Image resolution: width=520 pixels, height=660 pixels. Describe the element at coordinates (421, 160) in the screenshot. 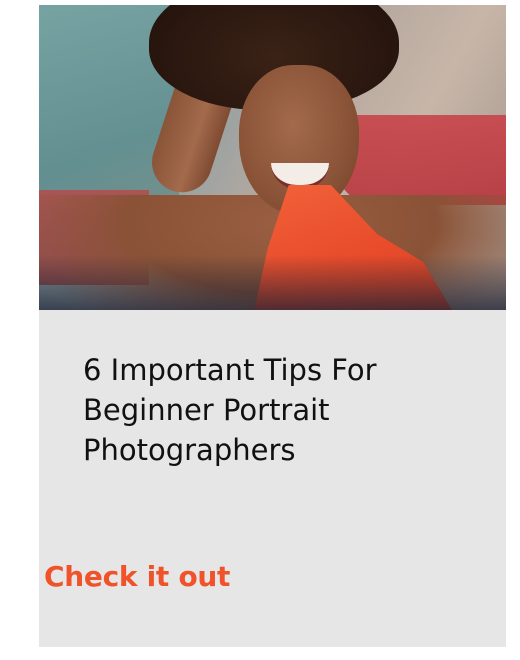

I see `background-car-red` at that location.